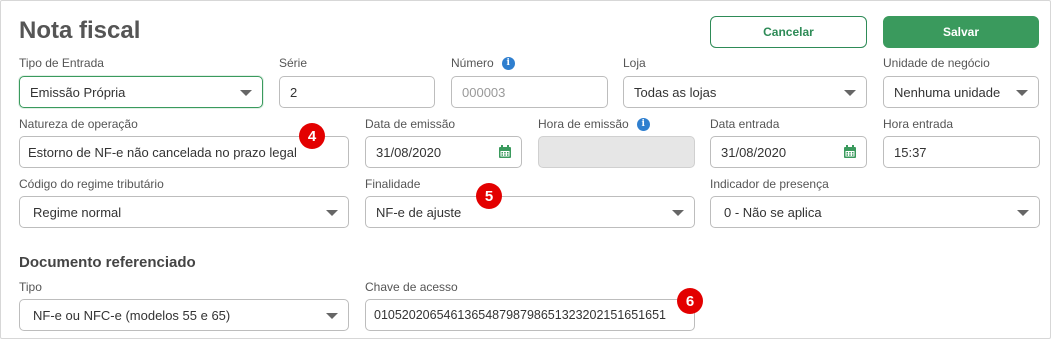 This screenshot has height=339, width=1051. Describe the element at coordinates (788, 152) in the screenshot. I see `data-entrada-input: 31/08/2020` at that location.